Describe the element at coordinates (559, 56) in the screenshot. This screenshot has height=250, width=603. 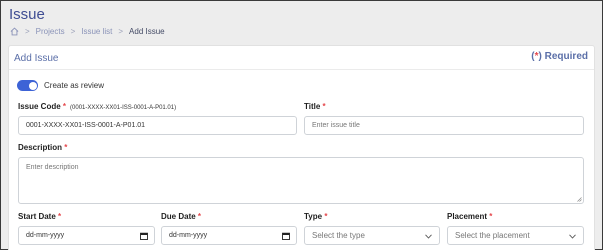
I see `required-note: (*) Required` at that location.